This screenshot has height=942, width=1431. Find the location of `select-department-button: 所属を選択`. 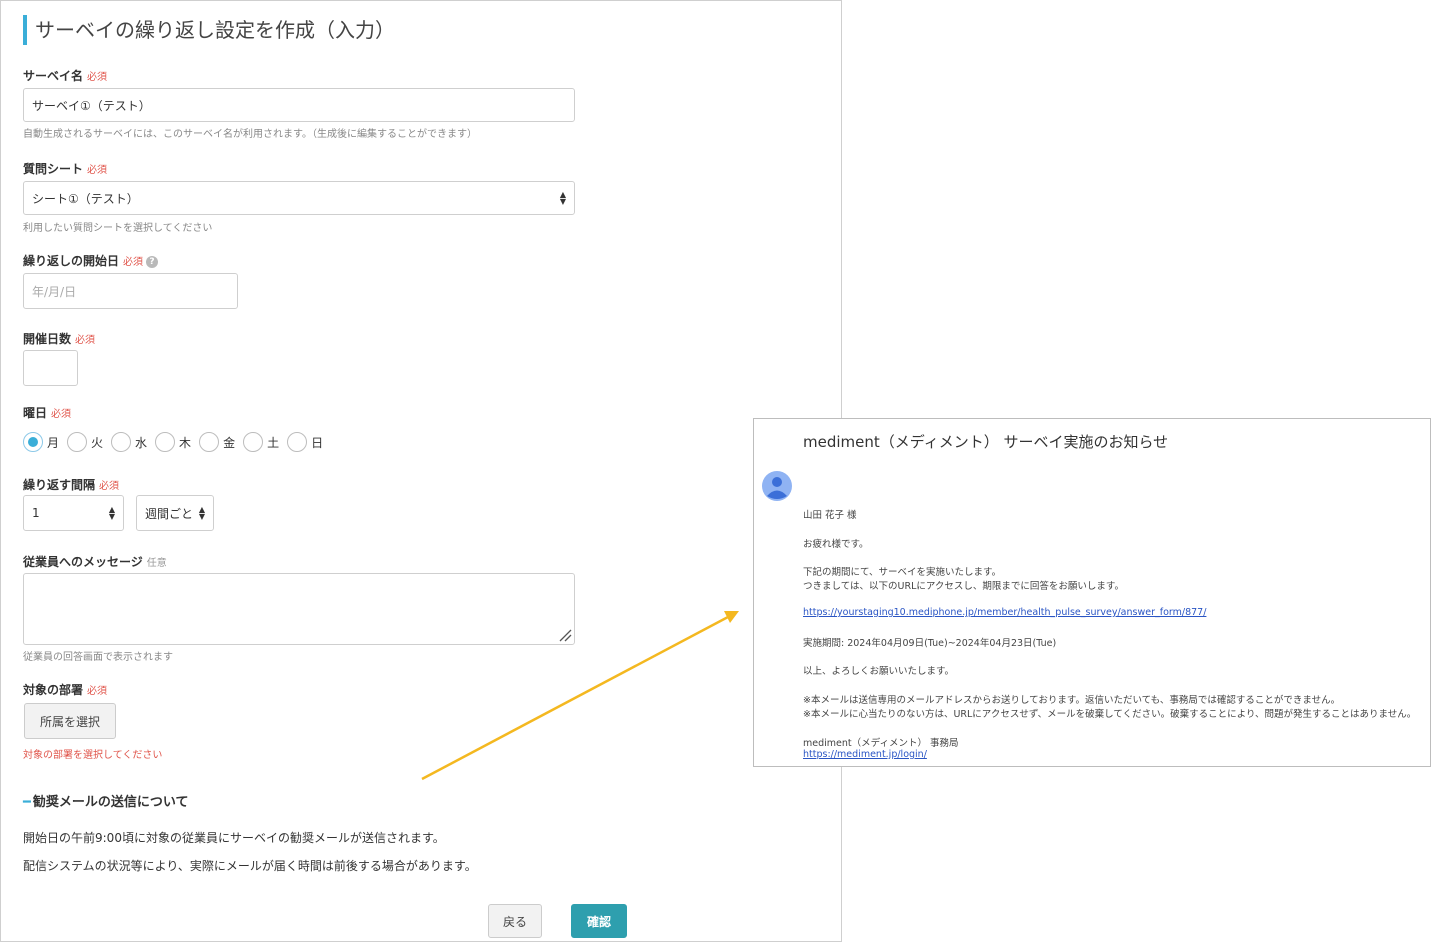

select-department-button: 所属を選択 is located at coordinates (70, 721).